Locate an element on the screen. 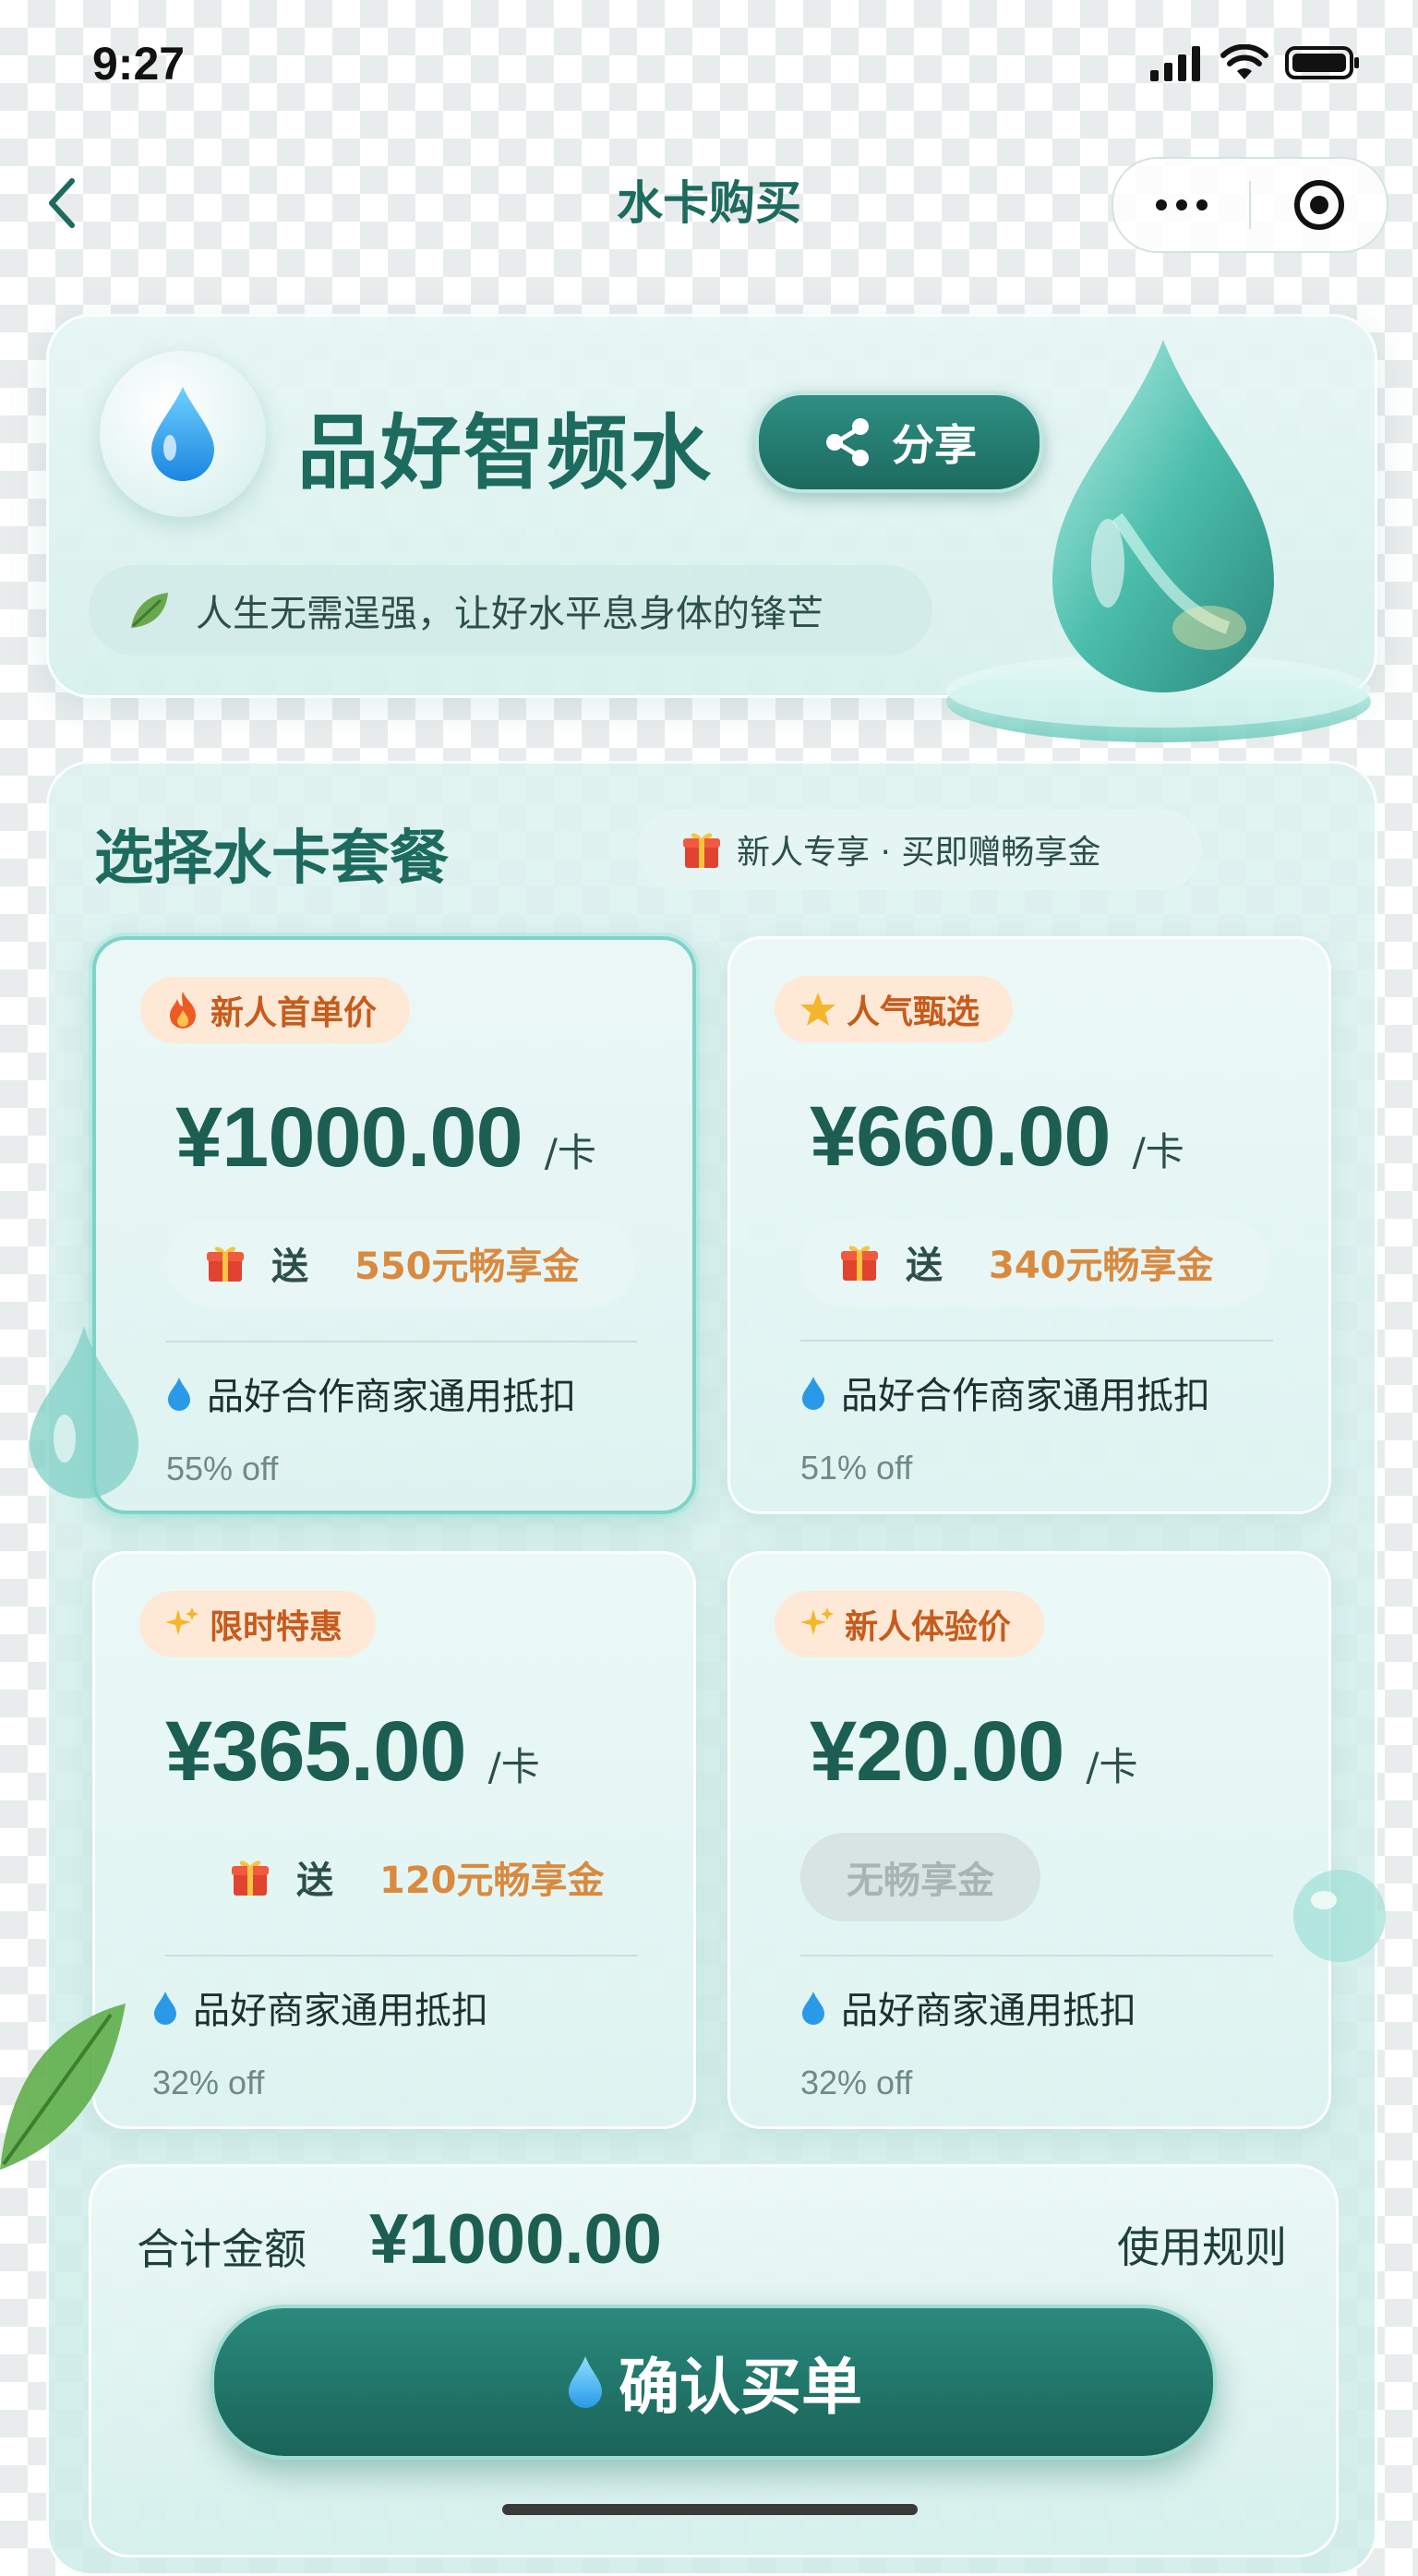 The image size is (1418, 2576). gift-amount: 120元畅享金 is located at coordinates (492, 1881).